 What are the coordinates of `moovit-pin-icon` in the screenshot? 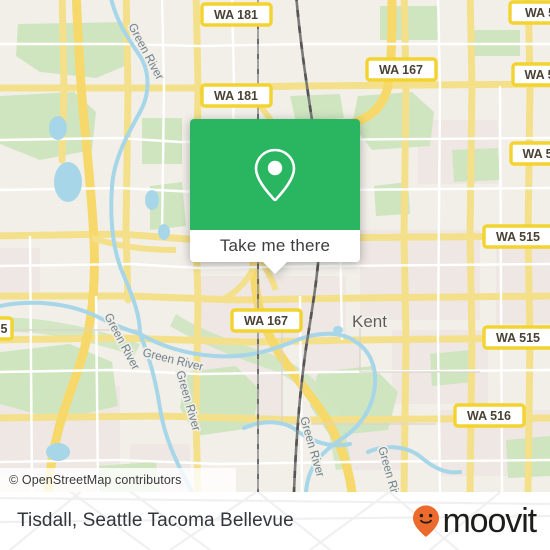 It's located at (426, 521).